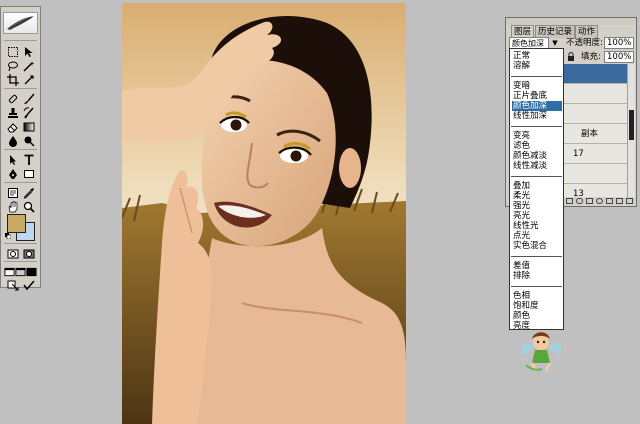 This screenshot has width=640, height=424. What do you see at coordinates (537, 266) in the screenshot?
I see `menu-item-difference: 差值` at bounding box center [537, 266].